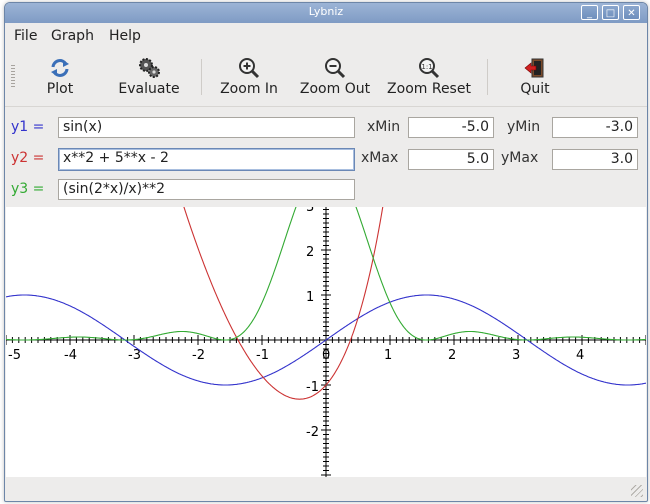  Describe the element at coordinates (28, 189) in the screenshot. I see `y3-label: y3 =` at that location.